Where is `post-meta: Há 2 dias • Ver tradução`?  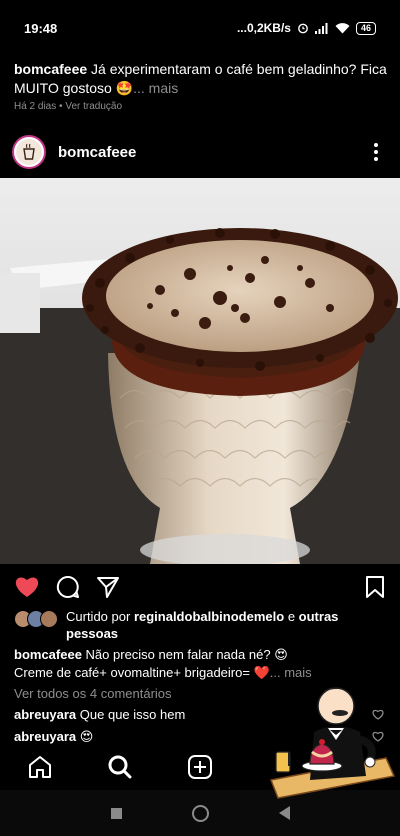
post-meta: Há 2 dias • Ver tradução is located at coordinates (68, 106).